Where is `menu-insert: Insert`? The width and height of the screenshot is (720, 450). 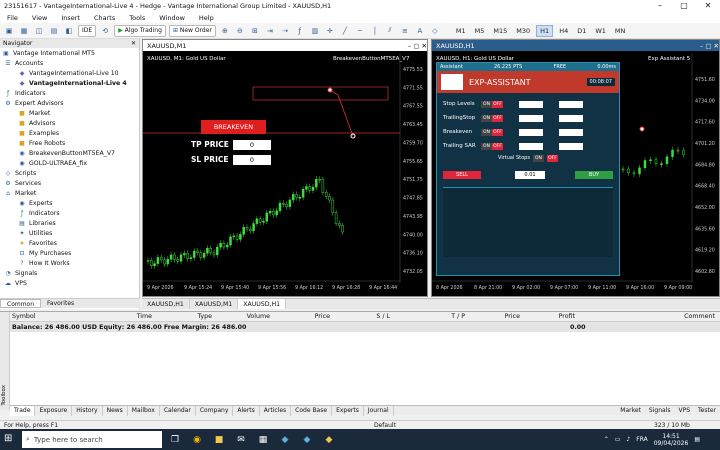
menu-insert: Insert is located at coordinates (70, 18).